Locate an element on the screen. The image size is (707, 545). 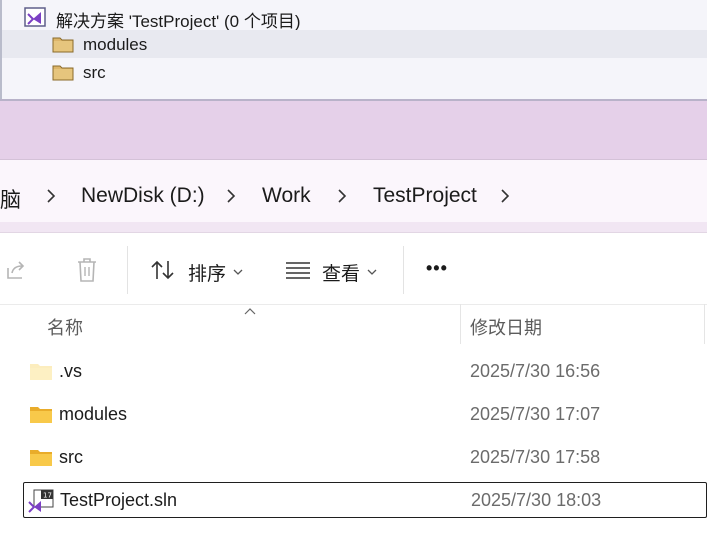
sort-button: 排序 is located at coordinates (200, 270).